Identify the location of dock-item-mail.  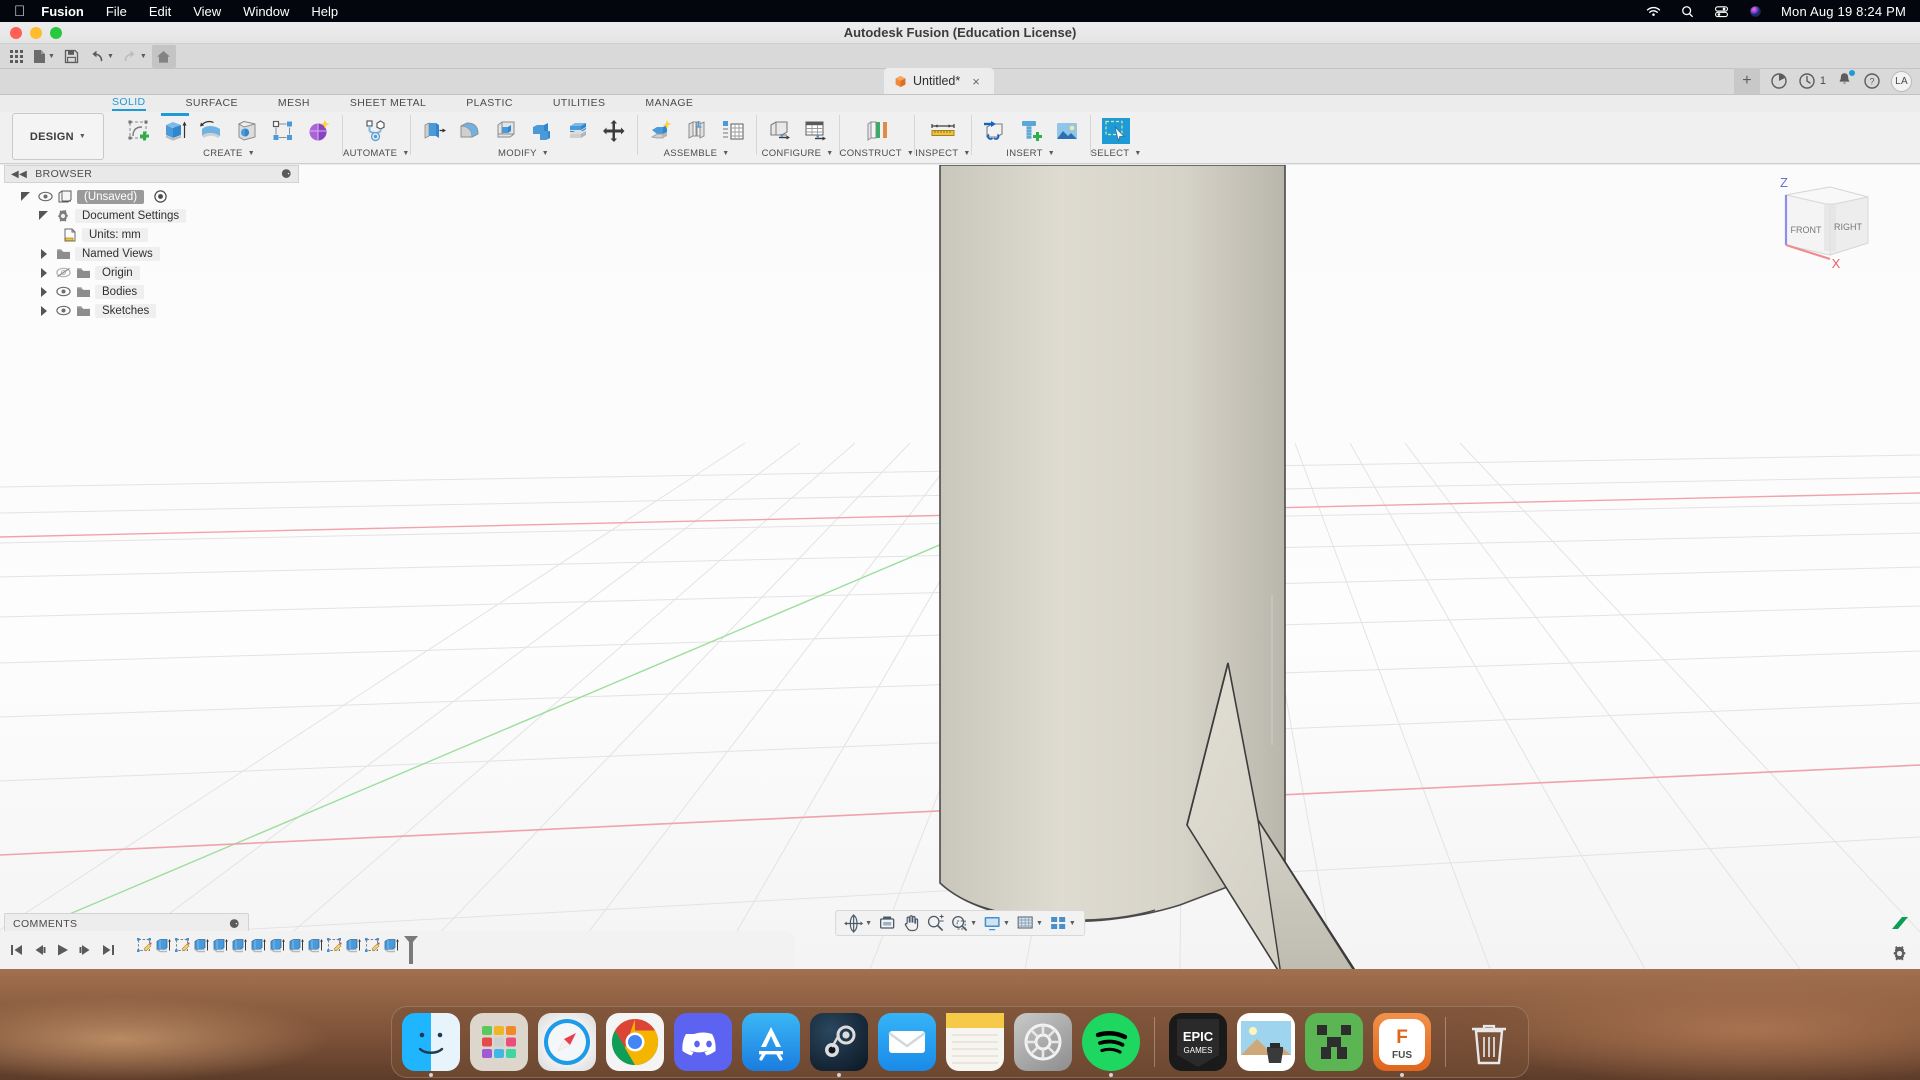
(907, 1042).